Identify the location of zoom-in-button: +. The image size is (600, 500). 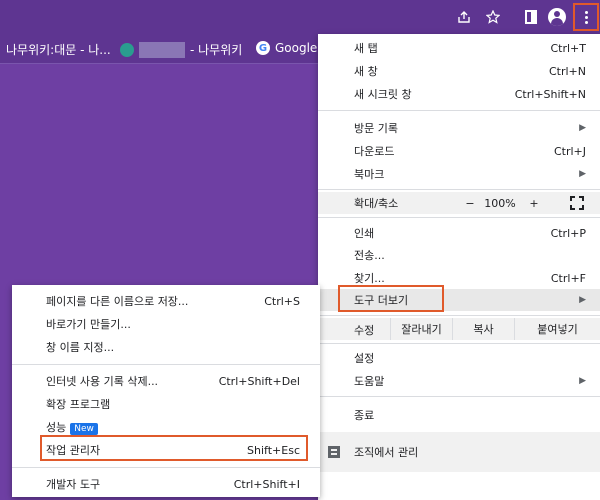
(534, 203).